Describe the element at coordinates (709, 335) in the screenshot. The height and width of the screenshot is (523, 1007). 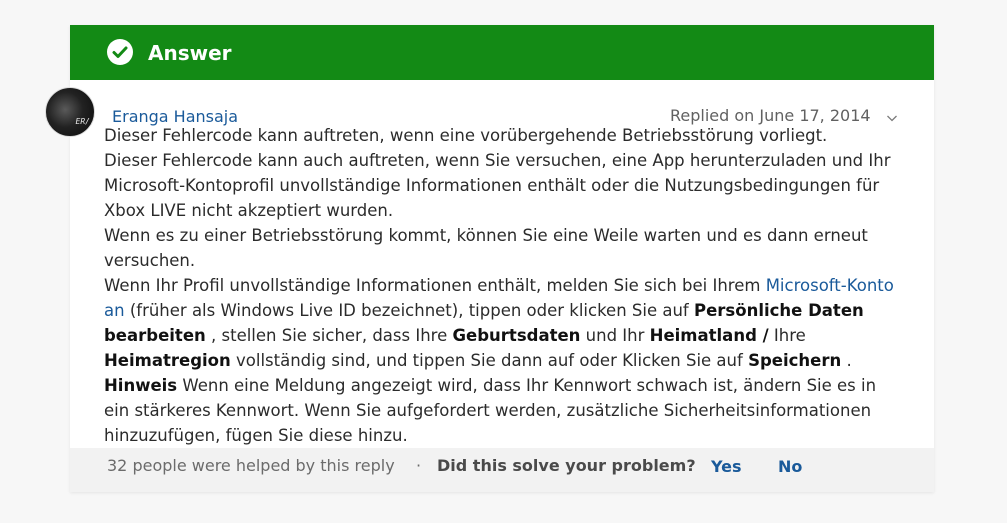
I see `p4-bold-country: Heimatland /` at that location.